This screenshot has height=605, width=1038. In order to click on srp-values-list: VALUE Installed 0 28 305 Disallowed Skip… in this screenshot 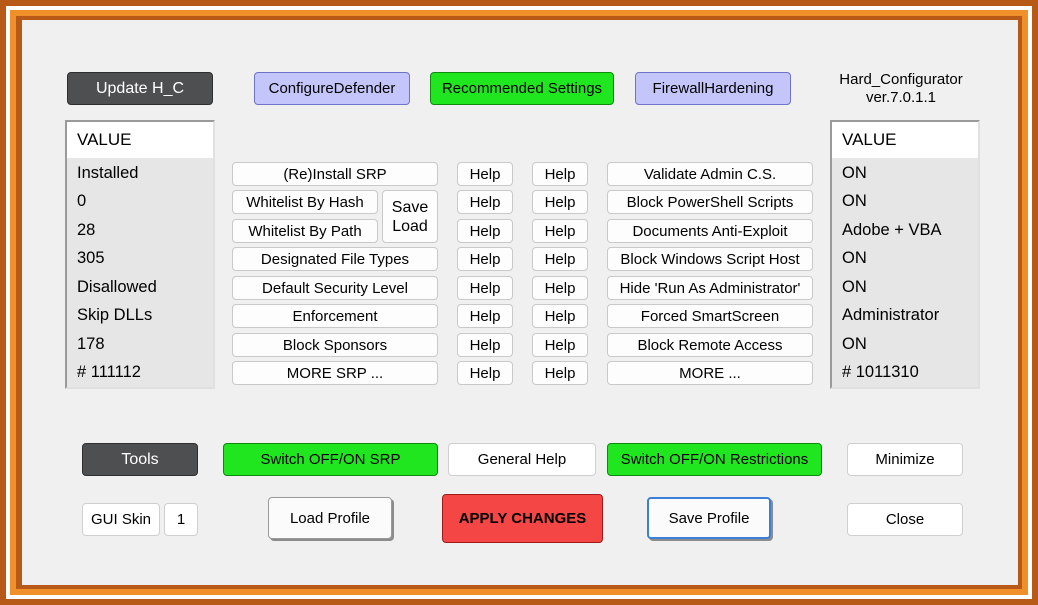, I will do `click(140, 254)`.